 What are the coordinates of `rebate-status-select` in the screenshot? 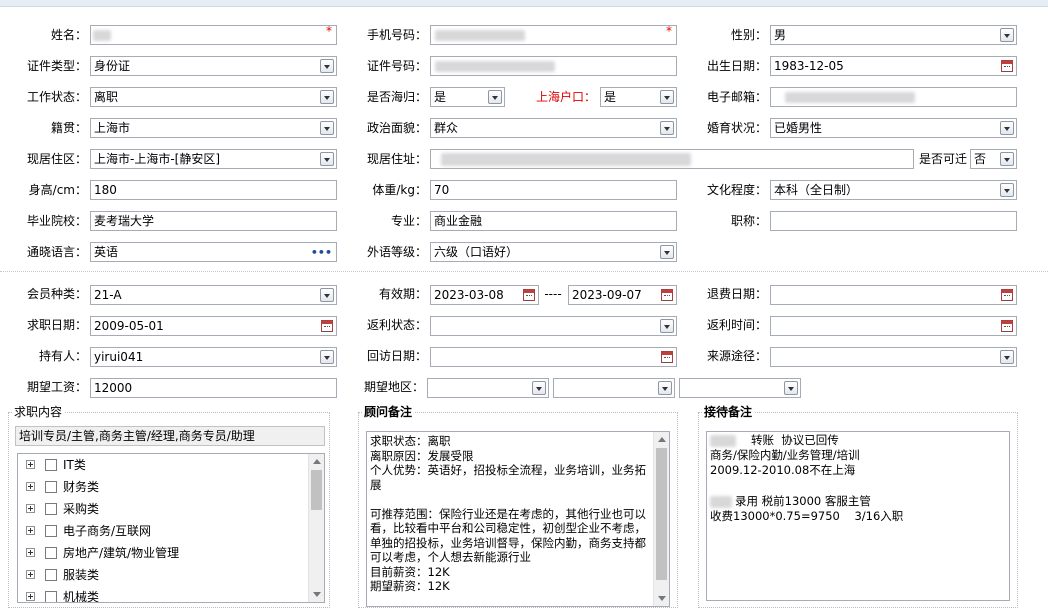 It's located at (553, 326).